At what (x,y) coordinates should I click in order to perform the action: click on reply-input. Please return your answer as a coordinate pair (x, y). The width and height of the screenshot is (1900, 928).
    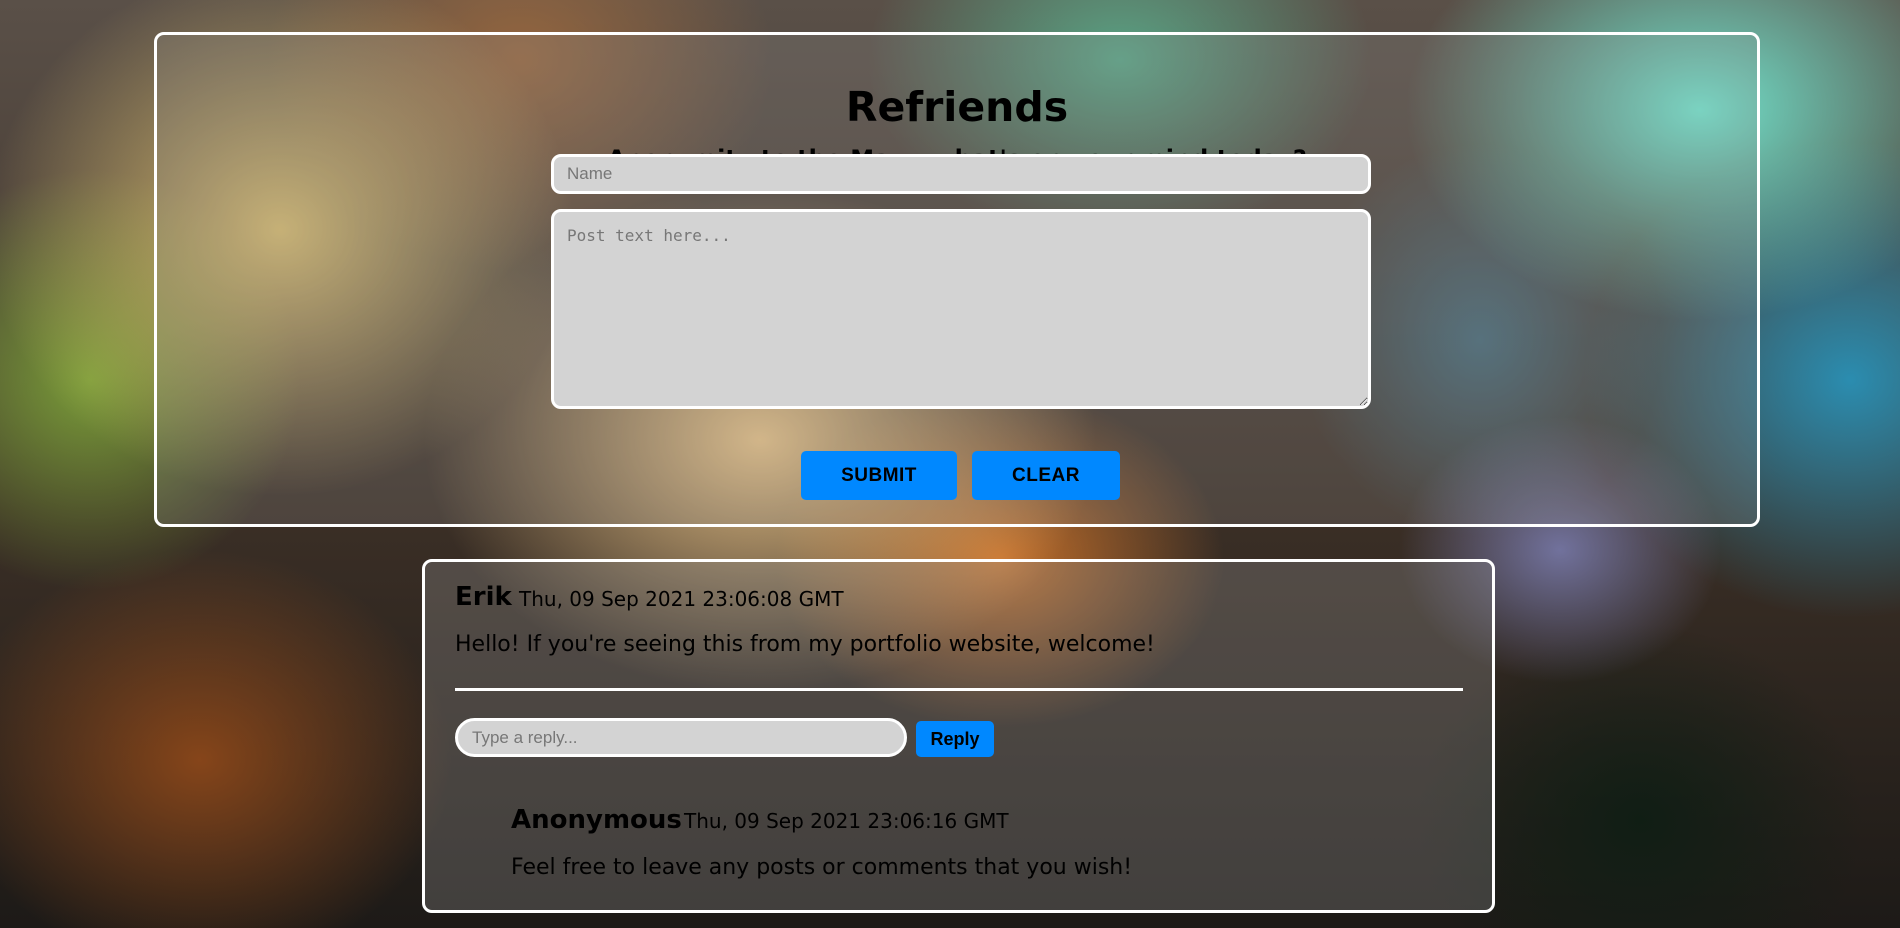
    Looking at the image, I should click on (681, 737).